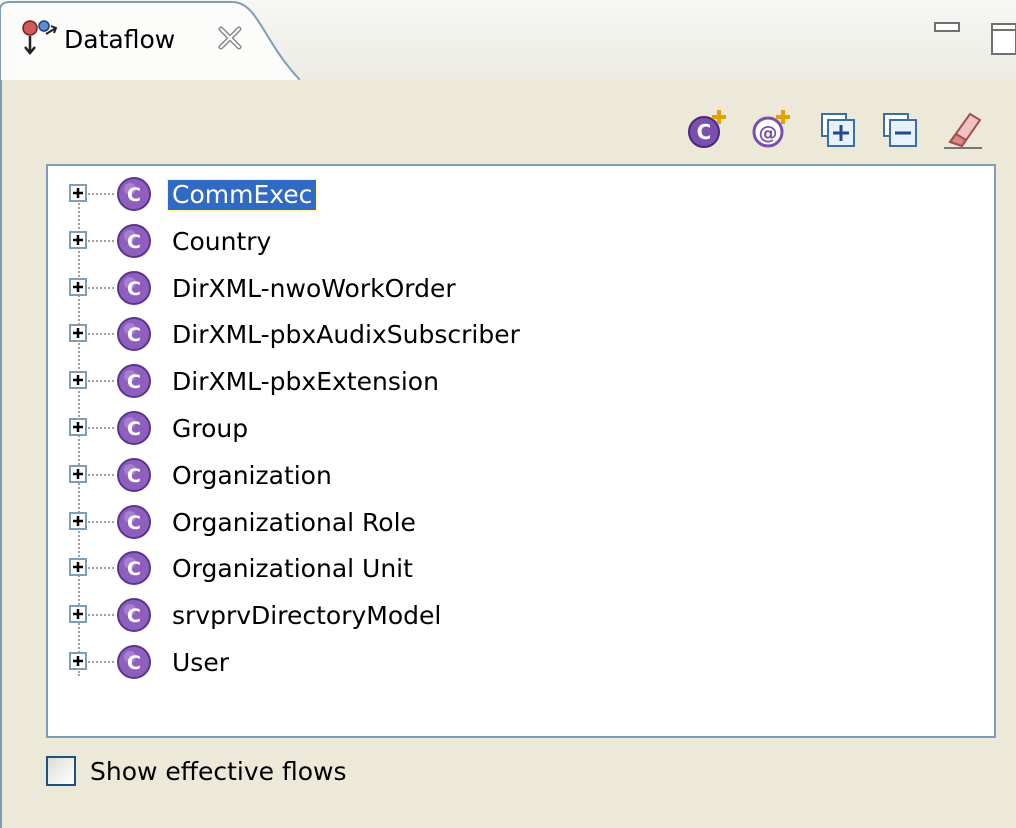 The width and height of the screenshot is (1016, 828). I want to click on tree-item-label: Organizational Unit, so click(292, 569).